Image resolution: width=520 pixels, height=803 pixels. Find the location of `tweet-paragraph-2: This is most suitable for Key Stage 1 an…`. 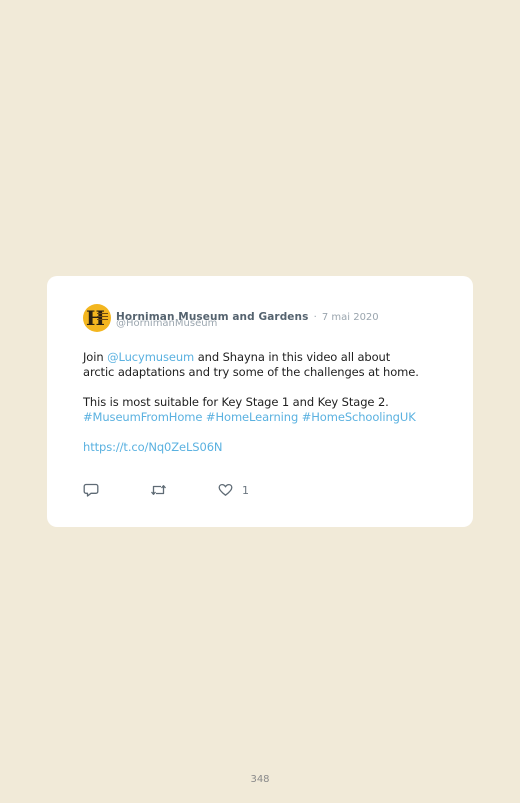

tweet-paragraph-2: This is most suitable for Key Stage 1 an… is located at coordinates (273, 410).